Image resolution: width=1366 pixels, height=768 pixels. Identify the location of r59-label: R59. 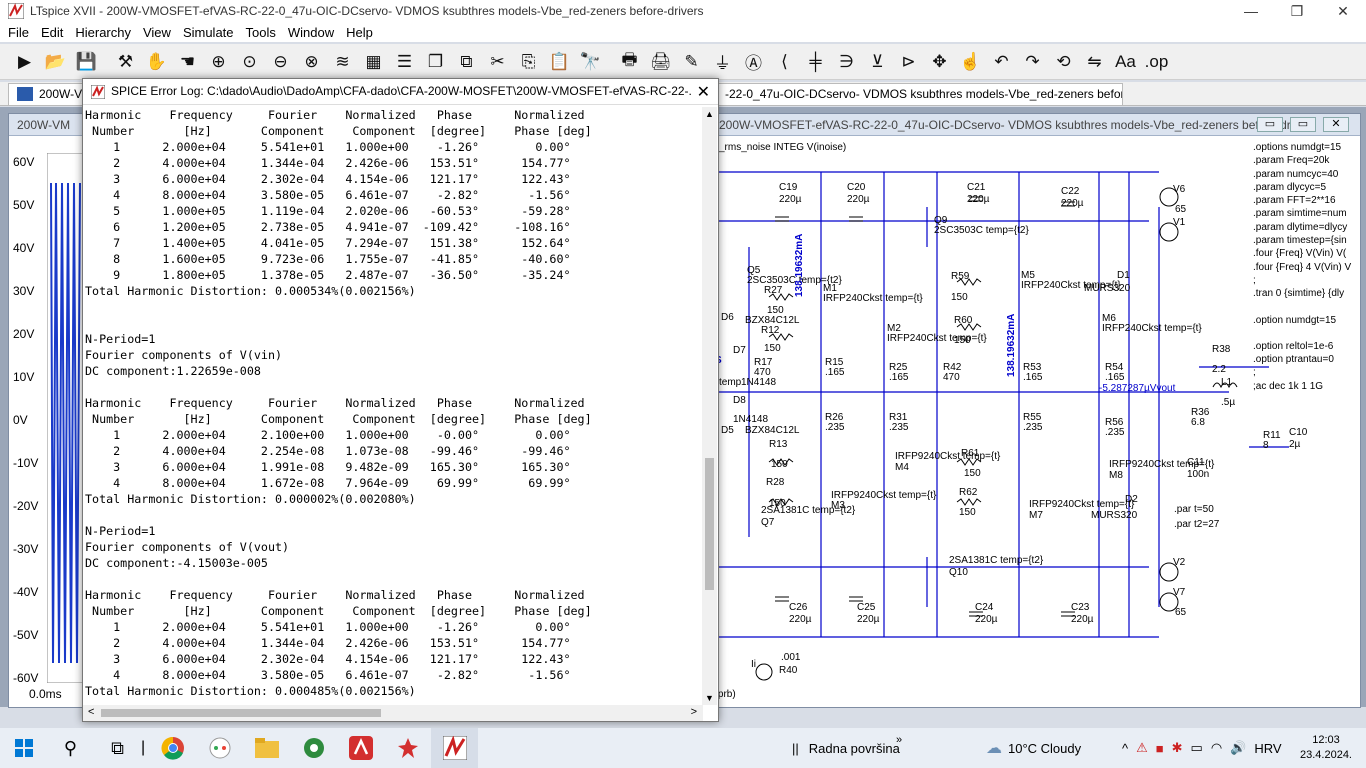
(960, 276).